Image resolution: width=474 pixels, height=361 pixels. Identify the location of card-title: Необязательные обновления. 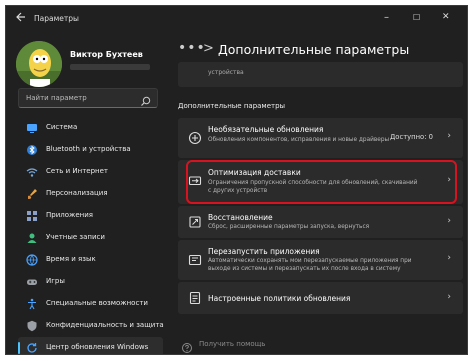
(266, 129).